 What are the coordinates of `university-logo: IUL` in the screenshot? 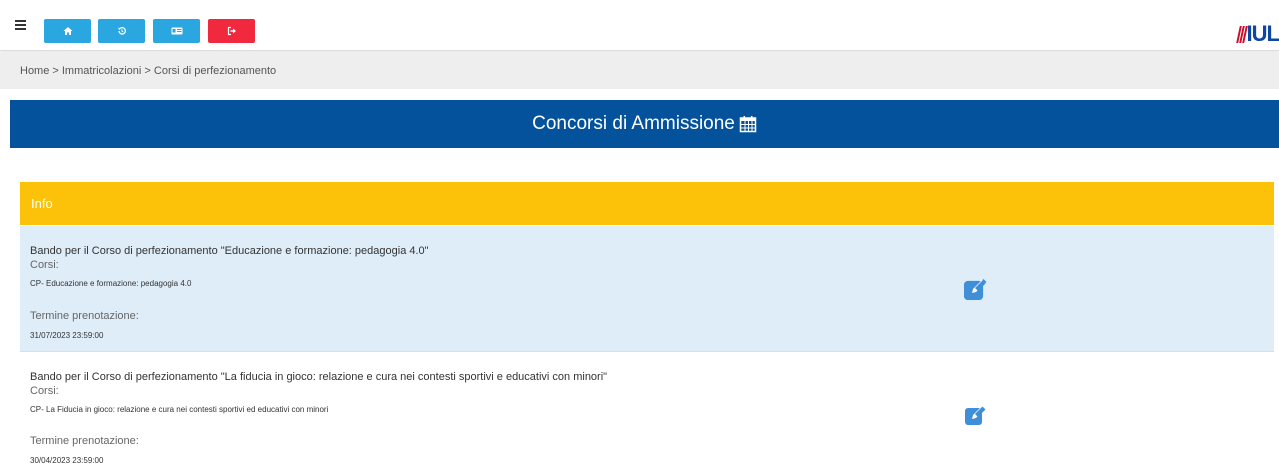 It's located at (1257, 33).